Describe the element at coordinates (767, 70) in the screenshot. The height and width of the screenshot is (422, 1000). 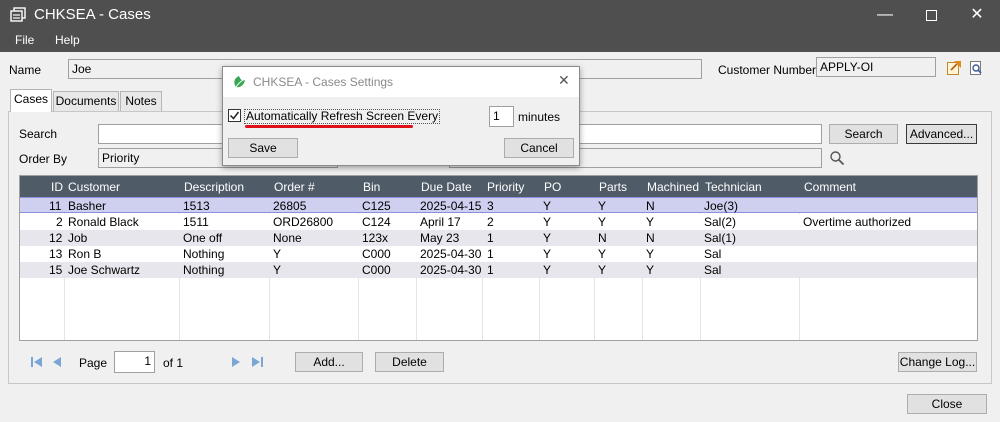
I see `customer-number-label: Customer Number` at that location.